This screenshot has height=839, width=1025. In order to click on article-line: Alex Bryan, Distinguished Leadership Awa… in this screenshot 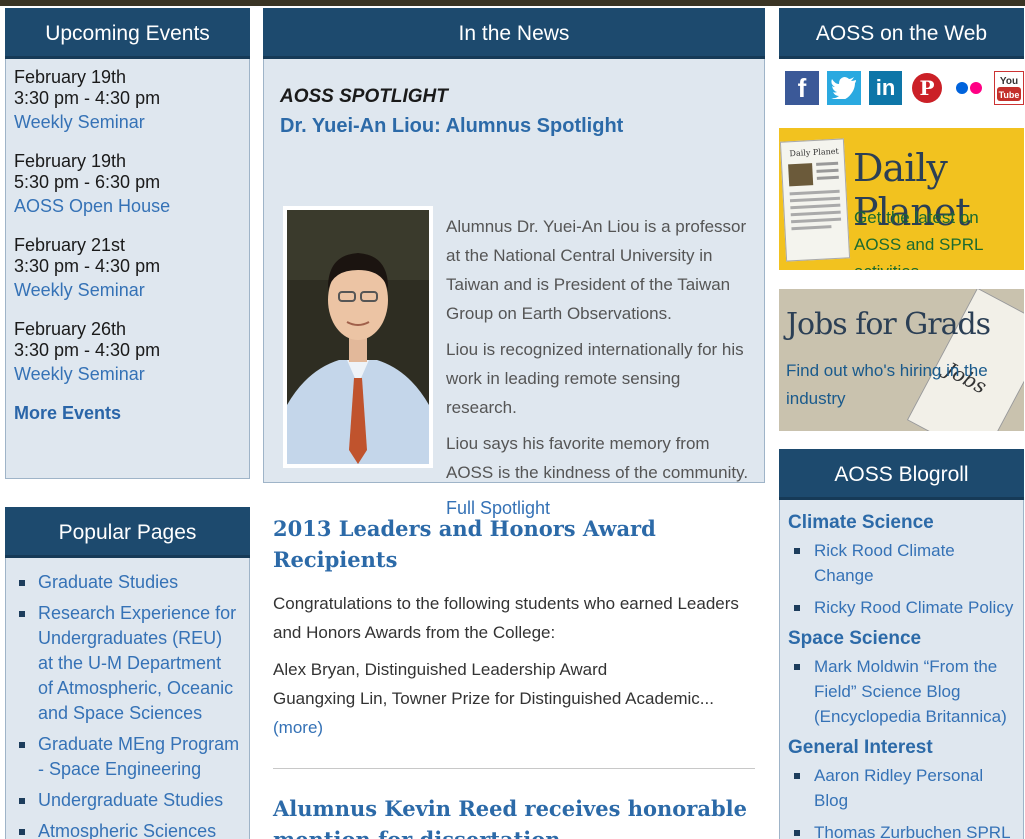, I will do `click(440, 669)`.